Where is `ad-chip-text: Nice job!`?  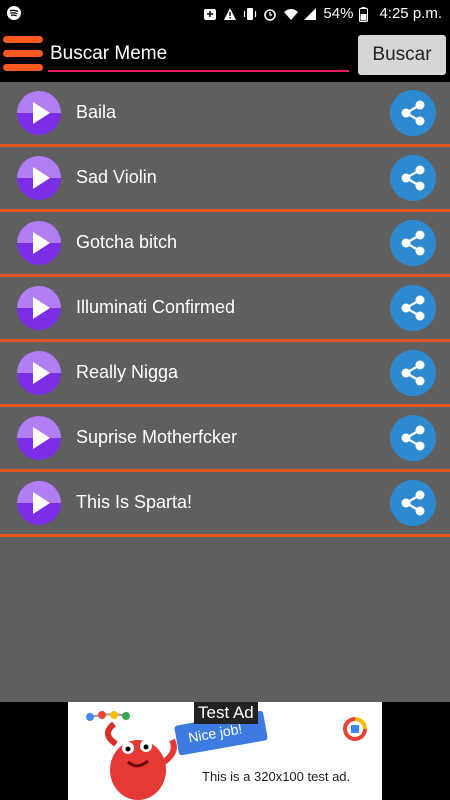 ad-chip-text: Nice job! is located at coordinates (215, 733).